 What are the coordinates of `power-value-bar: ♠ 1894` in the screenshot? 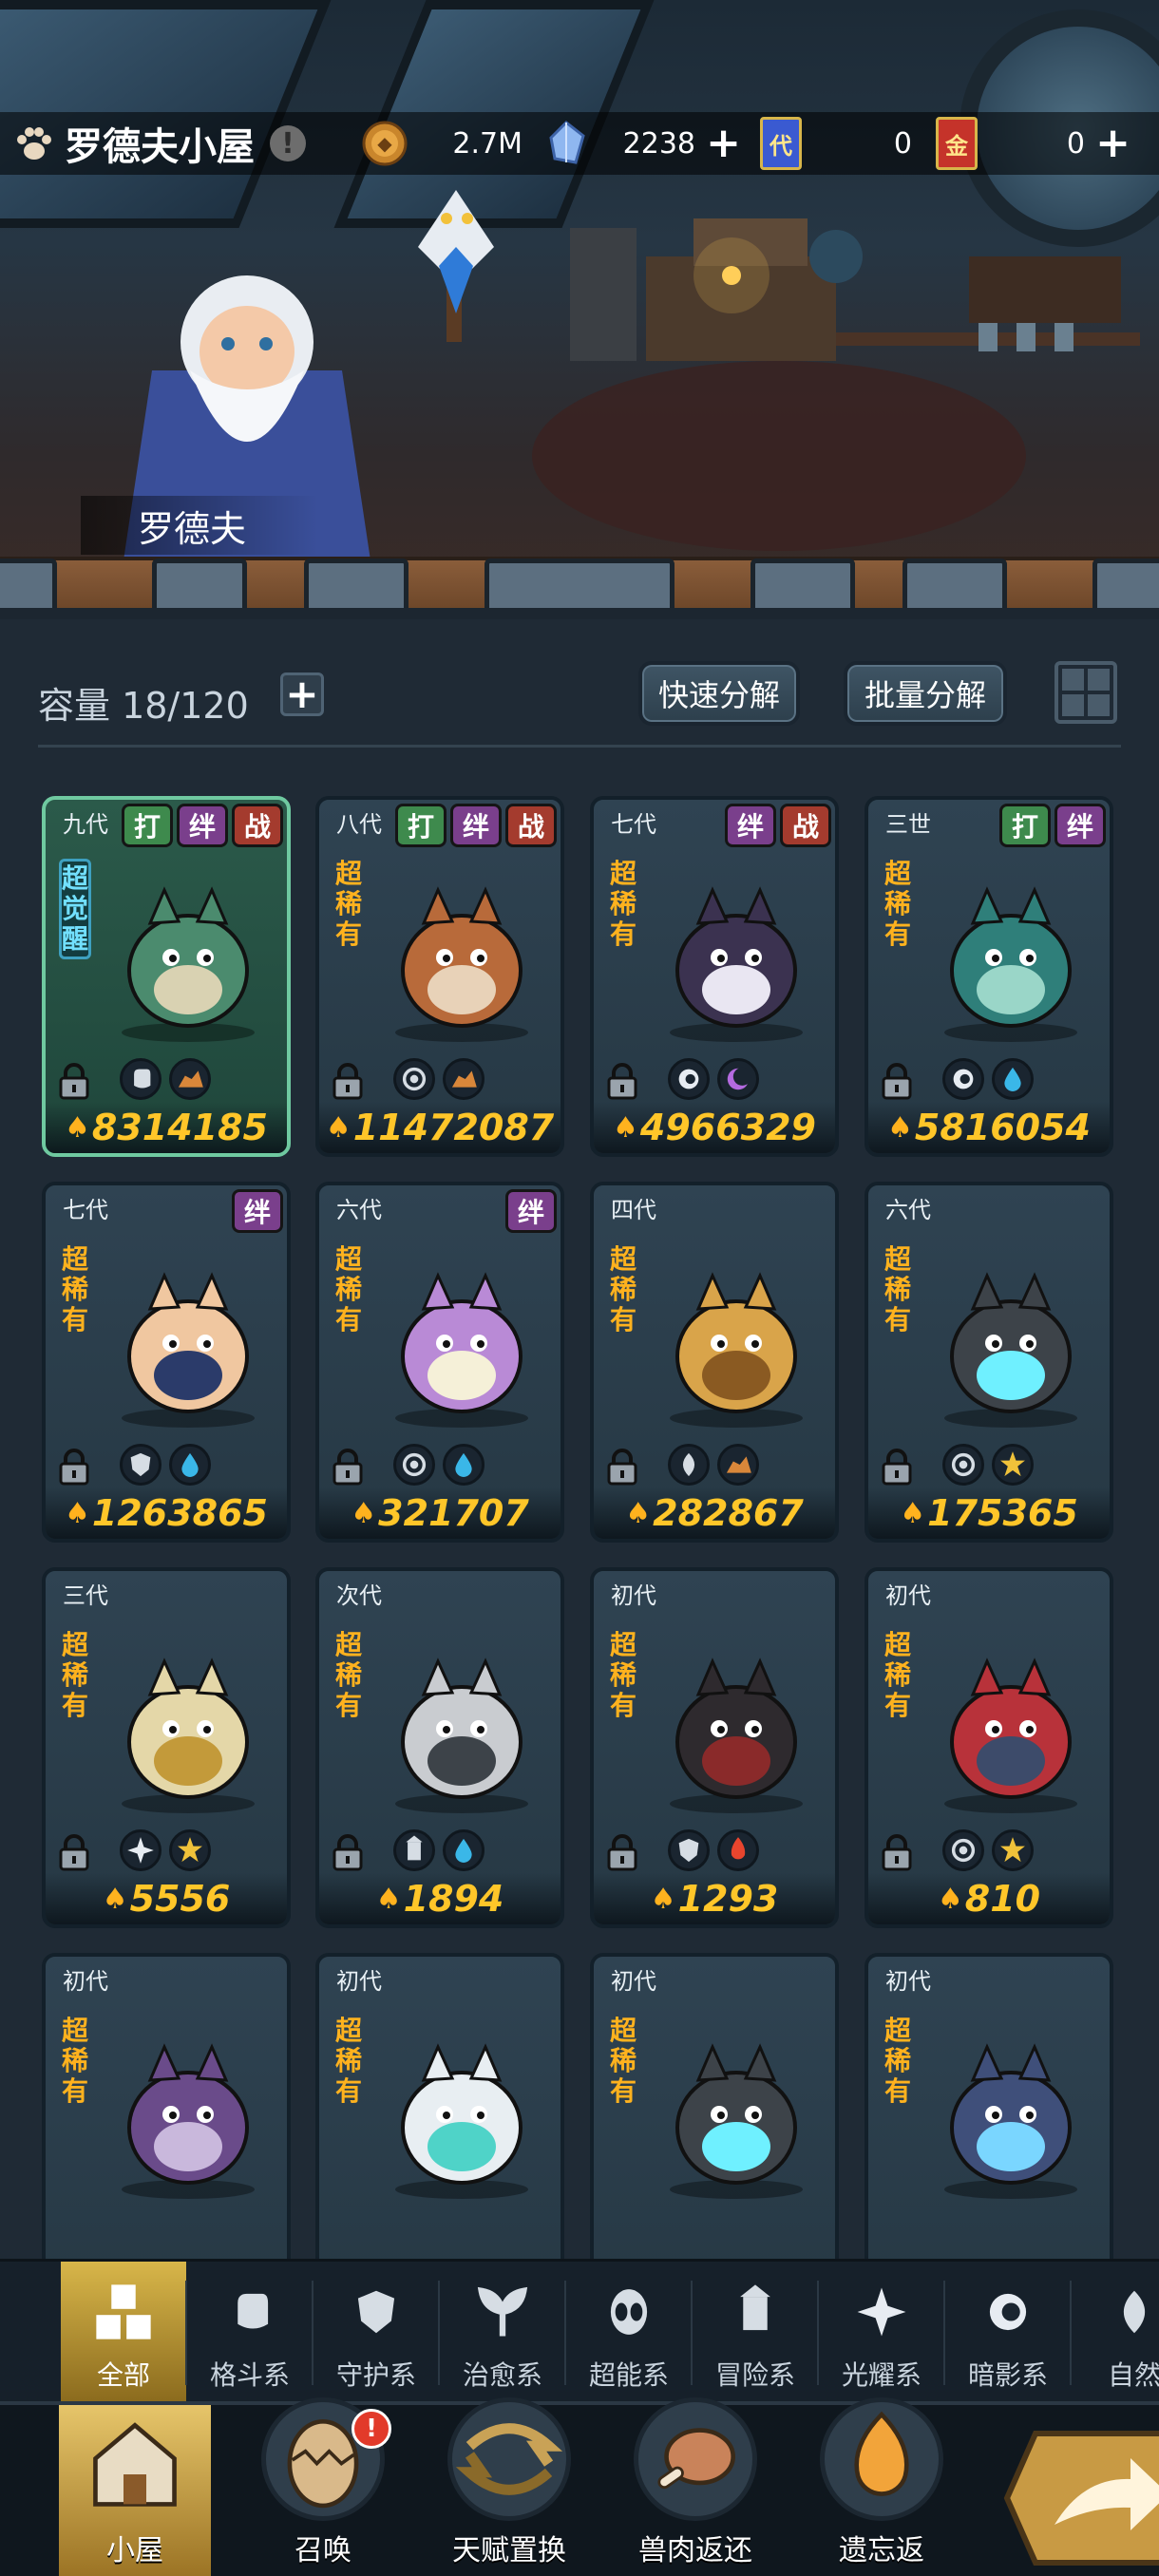 It's located at (439, 1898).